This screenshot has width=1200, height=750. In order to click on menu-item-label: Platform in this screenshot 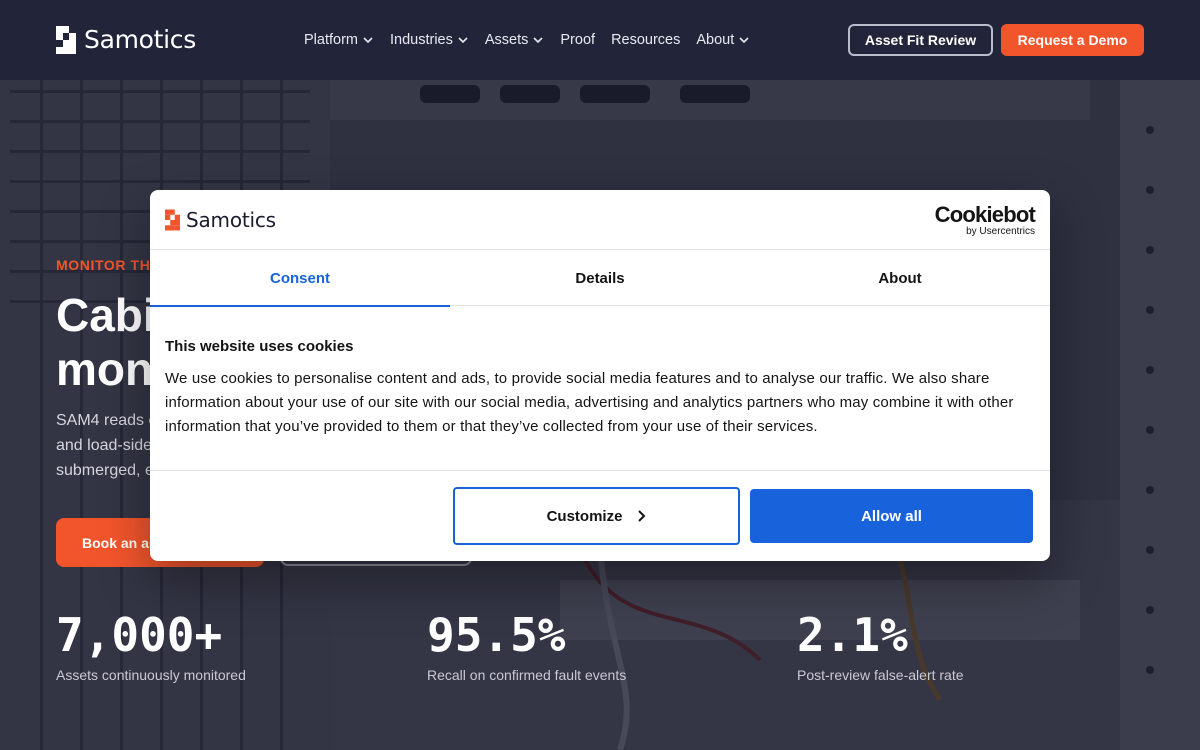, I will do `click(331, 40)`.